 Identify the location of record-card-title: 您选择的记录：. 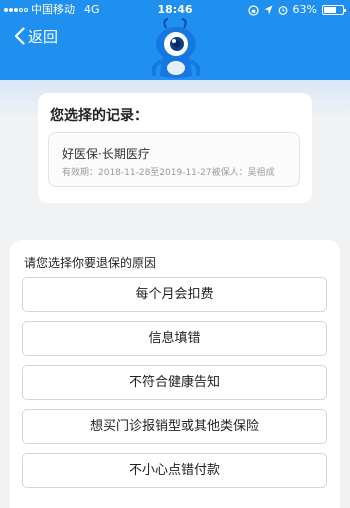
(99, 116).